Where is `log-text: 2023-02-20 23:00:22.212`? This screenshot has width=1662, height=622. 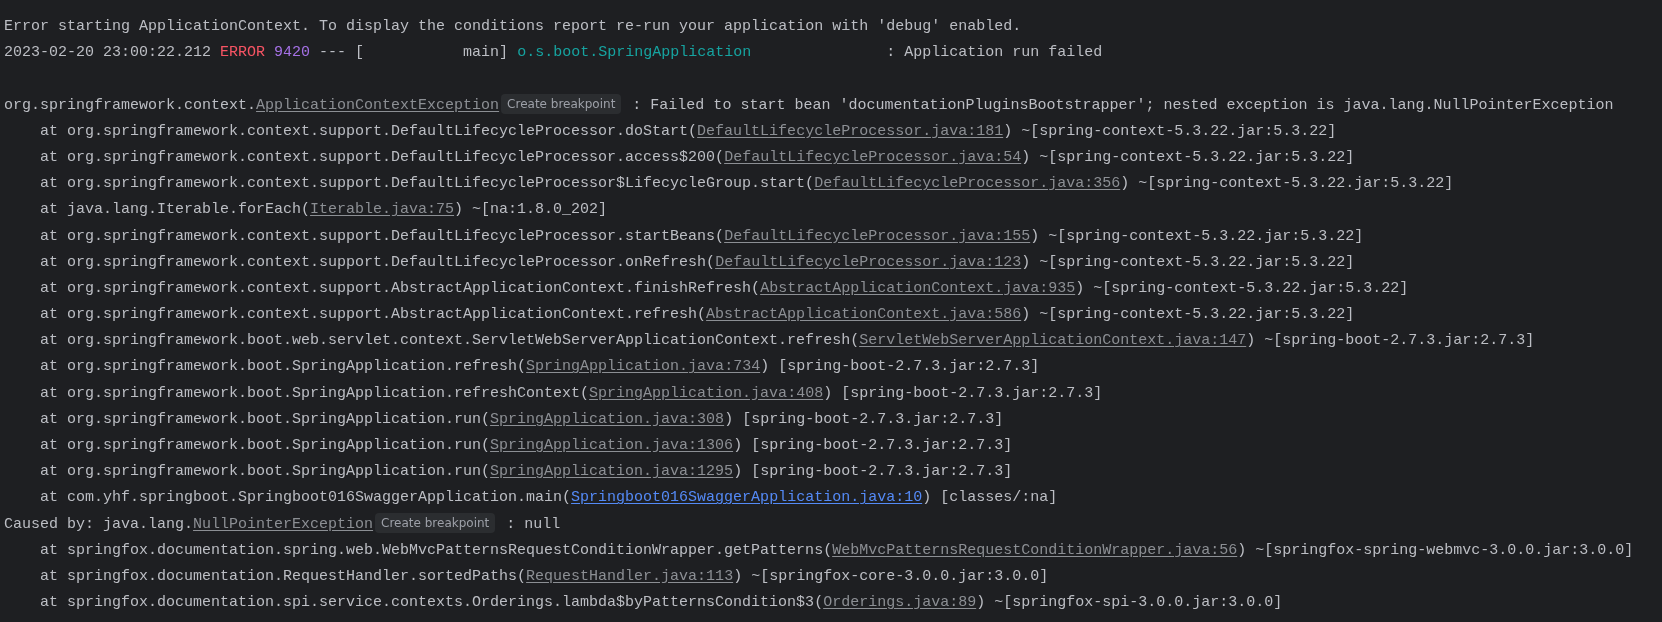 log-text: 2023-02-20 23:00:22.212 is located at coordinates (108, 53).